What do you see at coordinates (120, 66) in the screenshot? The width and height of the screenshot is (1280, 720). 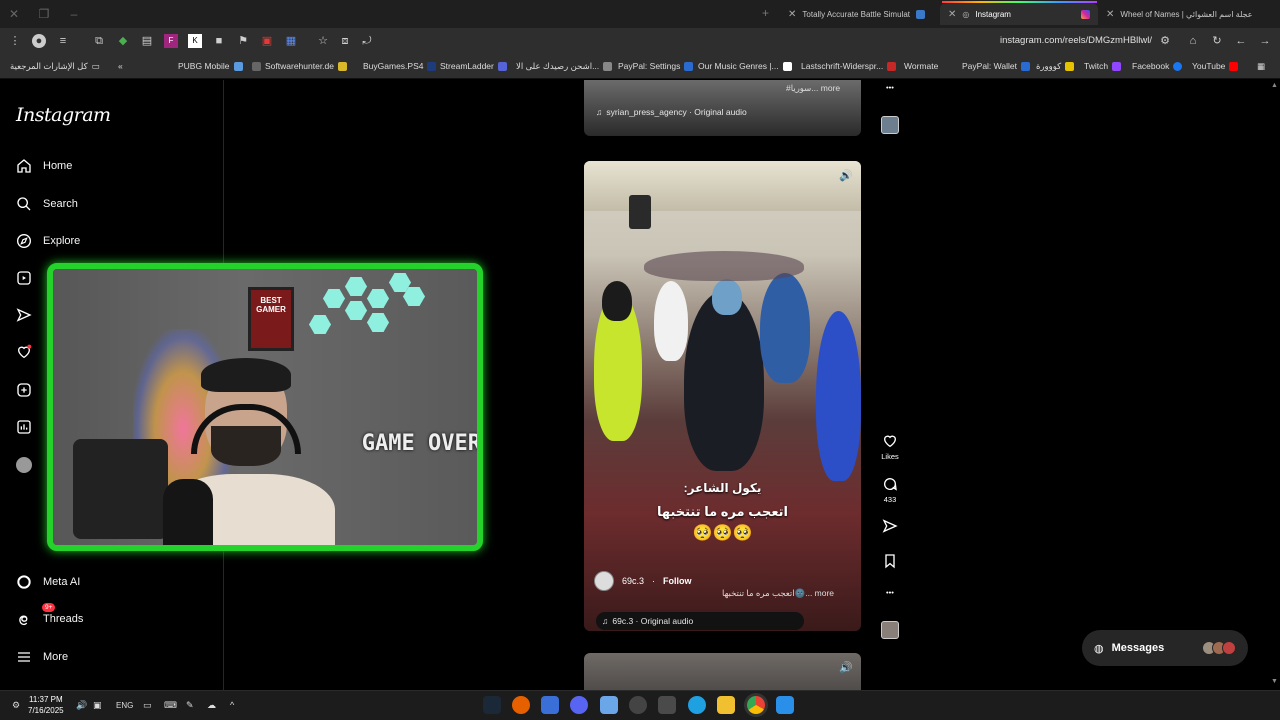 I see `chevron-left-icon: «` at bounding box center [120, 66].